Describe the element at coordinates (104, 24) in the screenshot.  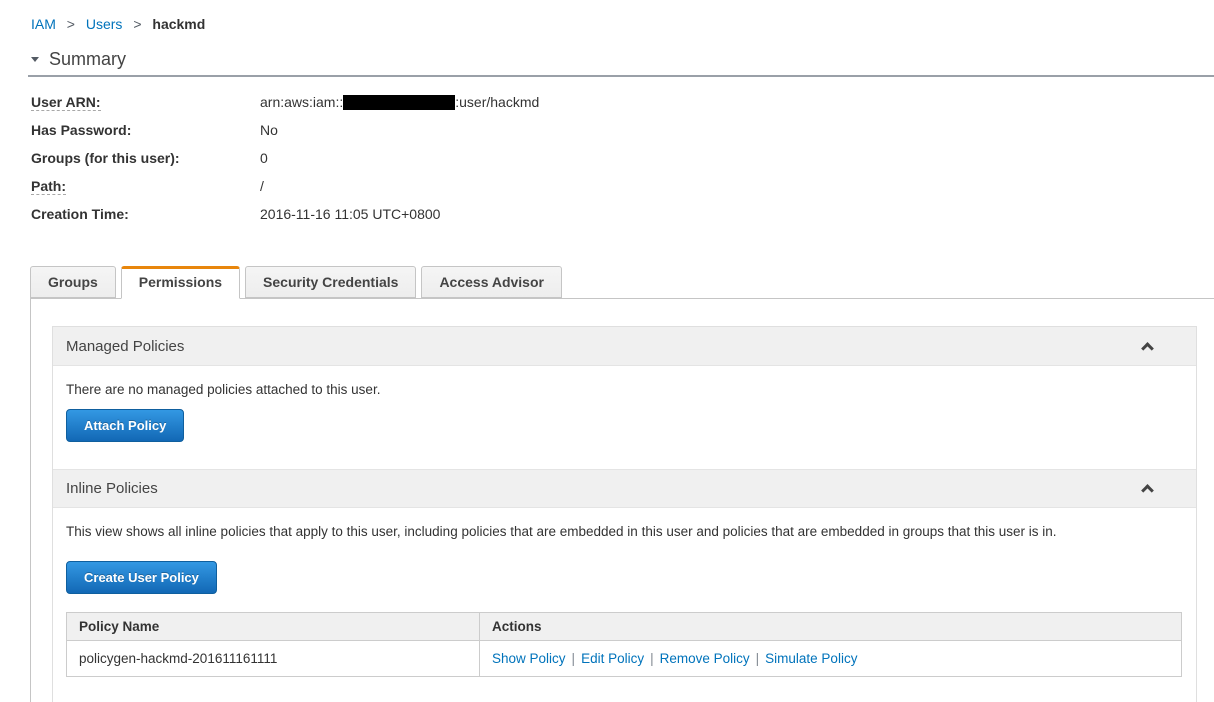
I see `breadcrumb-link-users: Users` at that location.